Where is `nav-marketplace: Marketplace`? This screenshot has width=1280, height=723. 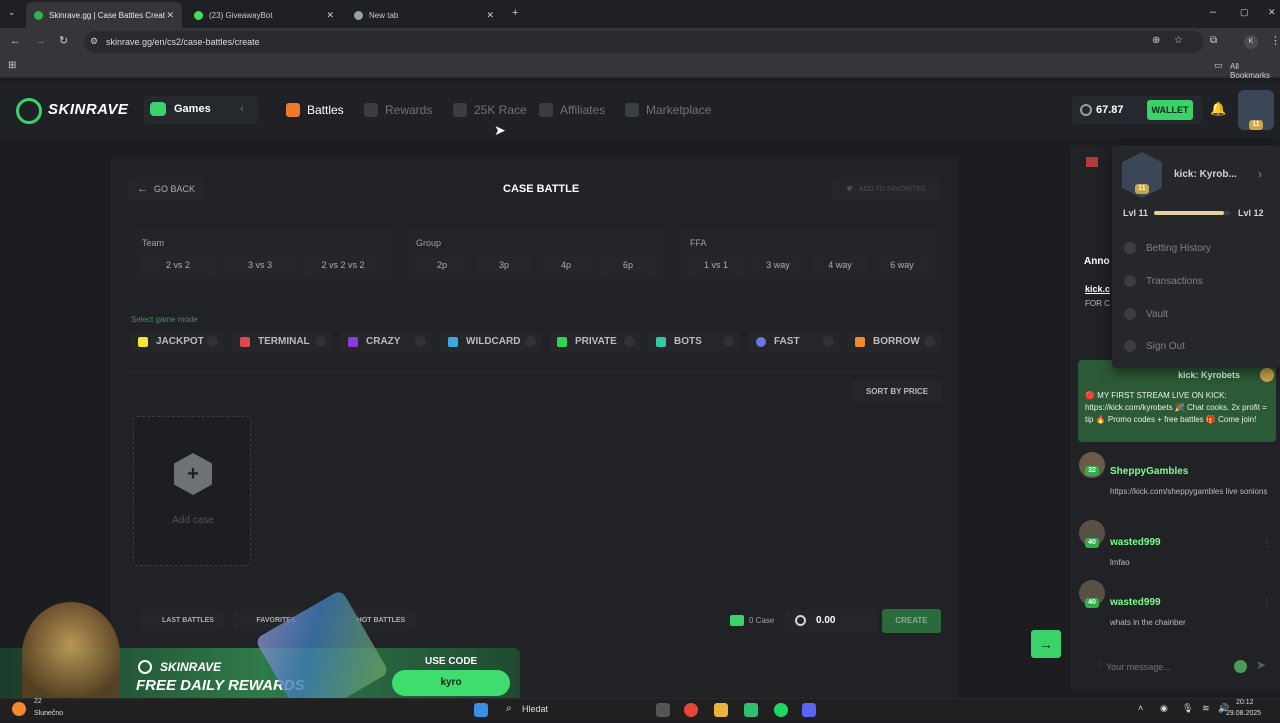 nav-marketplace: Marketplace is located at coordinates (668, 110).